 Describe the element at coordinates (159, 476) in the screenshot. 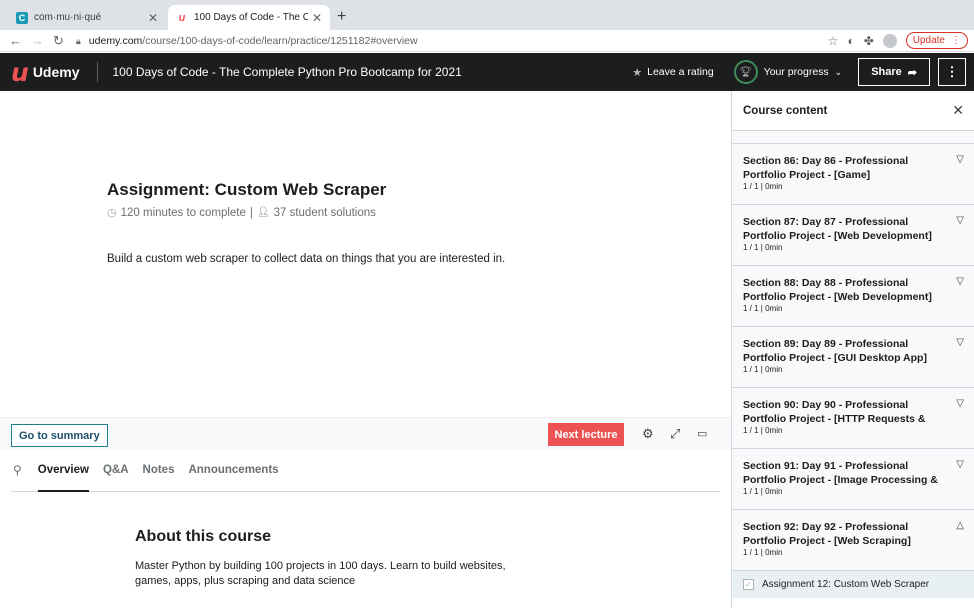

I see `tab-notes: Notes` at that location.